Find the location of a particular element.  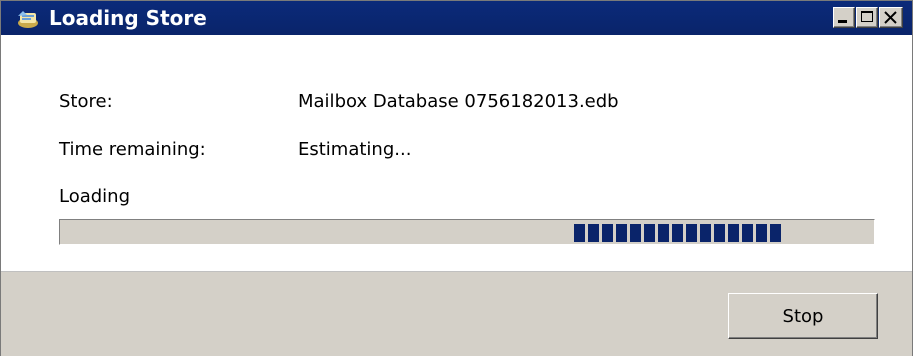

minimize-button is located at coordinates (844, 17).